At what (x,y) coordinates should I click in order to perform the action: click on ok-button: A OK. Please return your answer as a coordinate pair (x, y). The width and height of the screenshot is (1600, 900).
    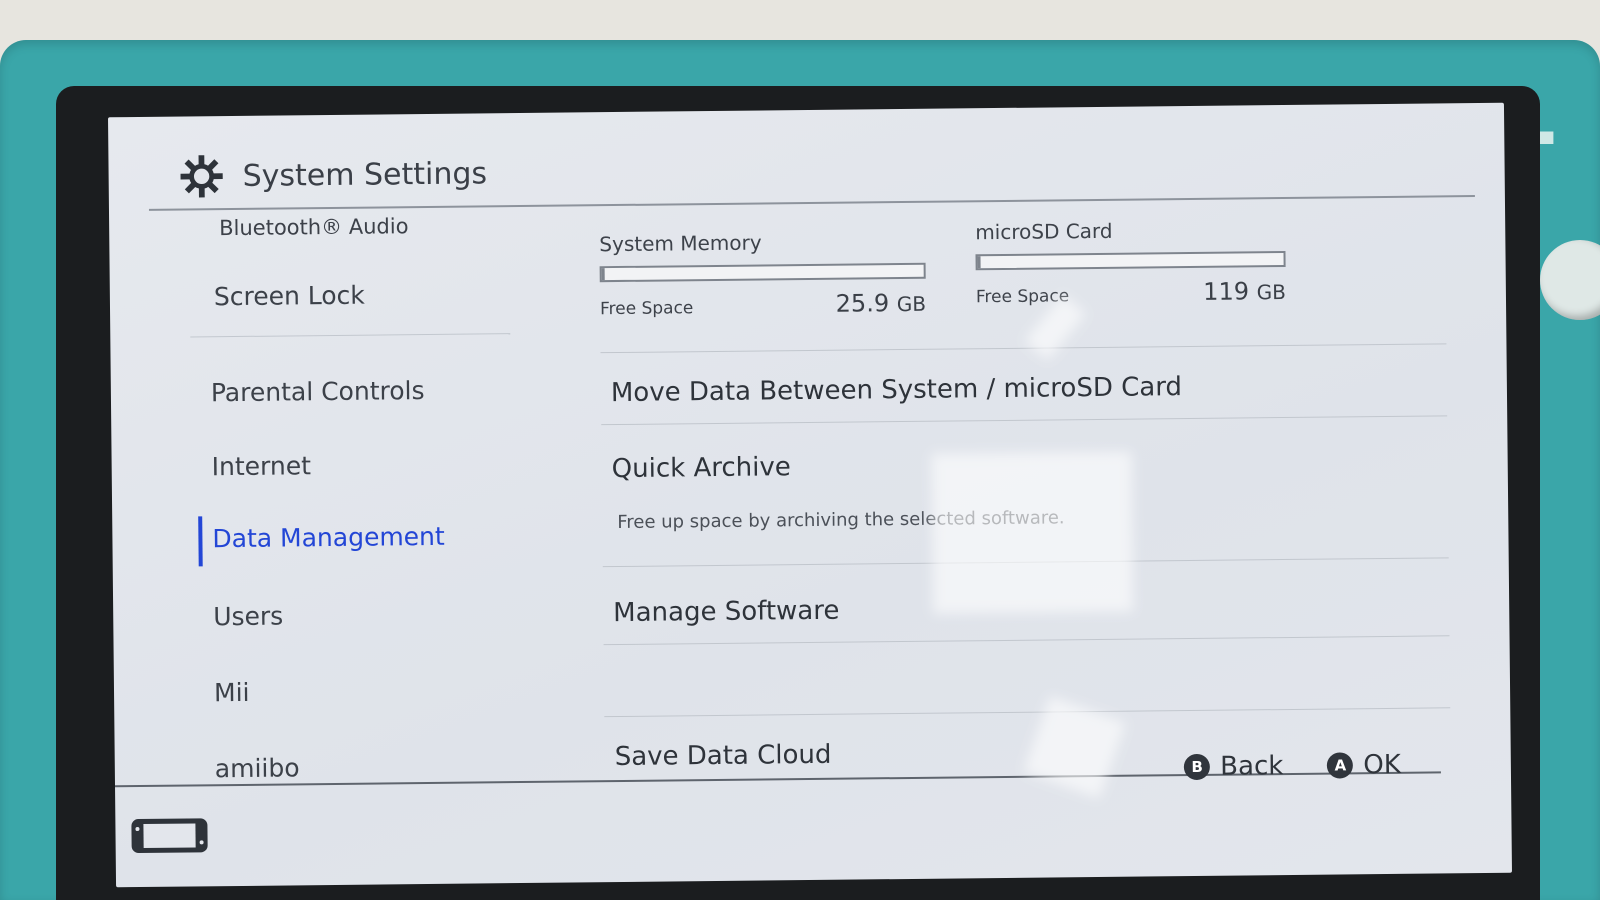
    Looking at the image, I should click on (1364, 765).